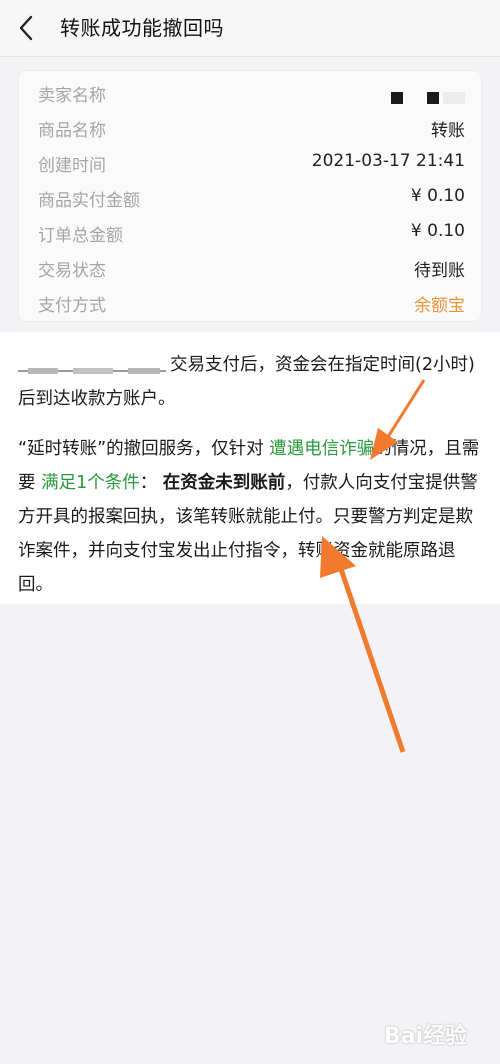 This screenshot has height=1064, width=500. I want to click on row-paid-amount: 商品实付金额 ¥ 0.10, so click(251, 197).